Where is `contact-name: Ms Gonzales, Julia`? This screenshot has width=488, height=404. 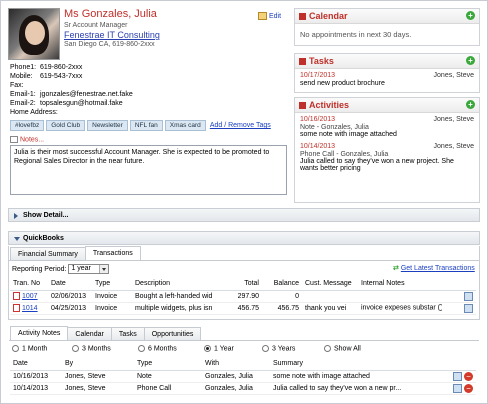 contact-name: Ms Gonzales, Julia is located at coordinates (110, 14).